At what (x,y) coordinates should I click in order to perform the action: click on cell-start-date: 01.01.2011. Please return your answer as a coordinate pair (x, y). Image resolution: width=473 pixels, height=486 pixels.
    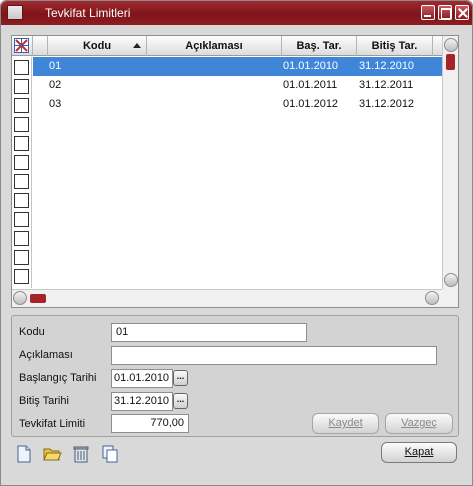
    Looking at the image, I should click on (310, 85).